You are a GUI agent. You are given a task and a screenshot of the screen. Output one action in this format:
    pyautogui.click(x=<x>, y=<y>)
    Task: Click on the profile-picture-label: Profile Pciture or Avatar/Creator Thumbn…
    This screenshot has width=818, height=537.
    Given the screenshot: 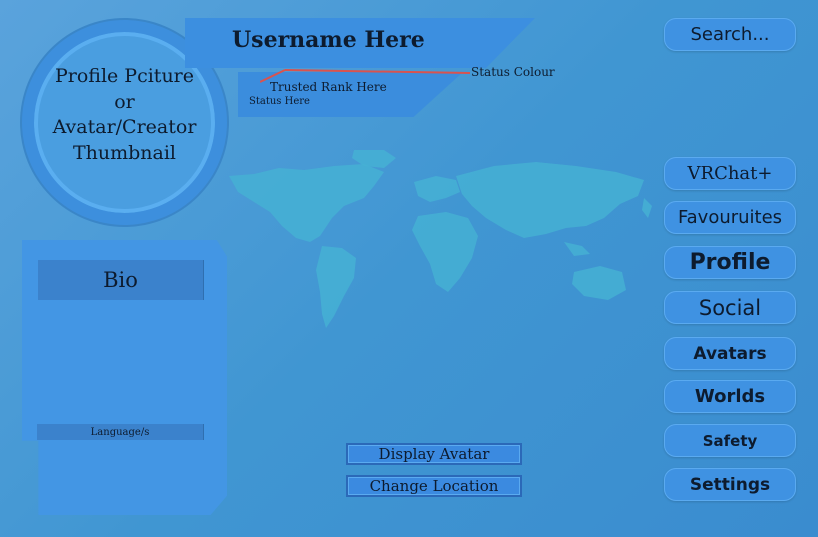 What is the action you would take?
    pyautogui.click(x=124, y=115)
    